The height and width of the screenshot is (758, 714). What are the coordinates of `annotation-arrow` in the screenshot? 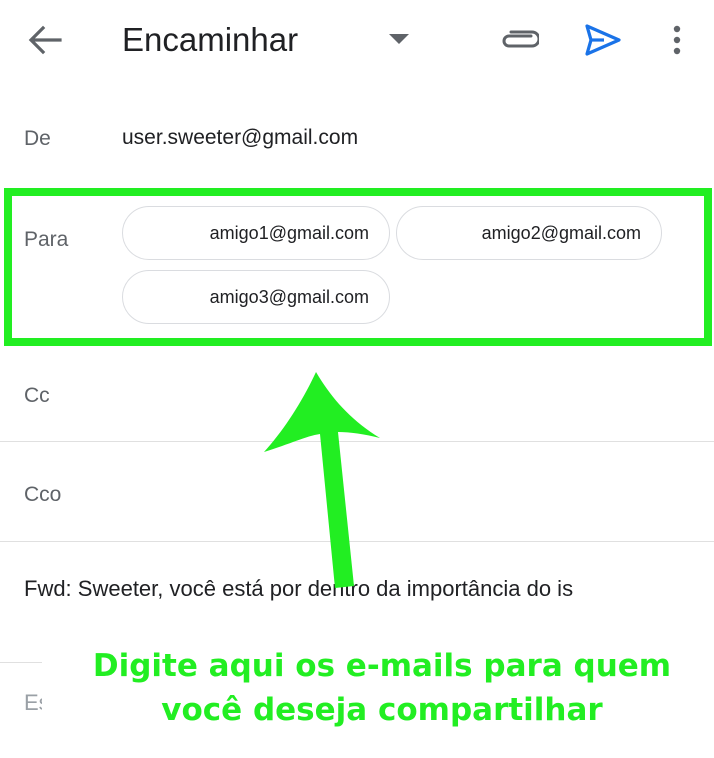 It's located at (322, 480).